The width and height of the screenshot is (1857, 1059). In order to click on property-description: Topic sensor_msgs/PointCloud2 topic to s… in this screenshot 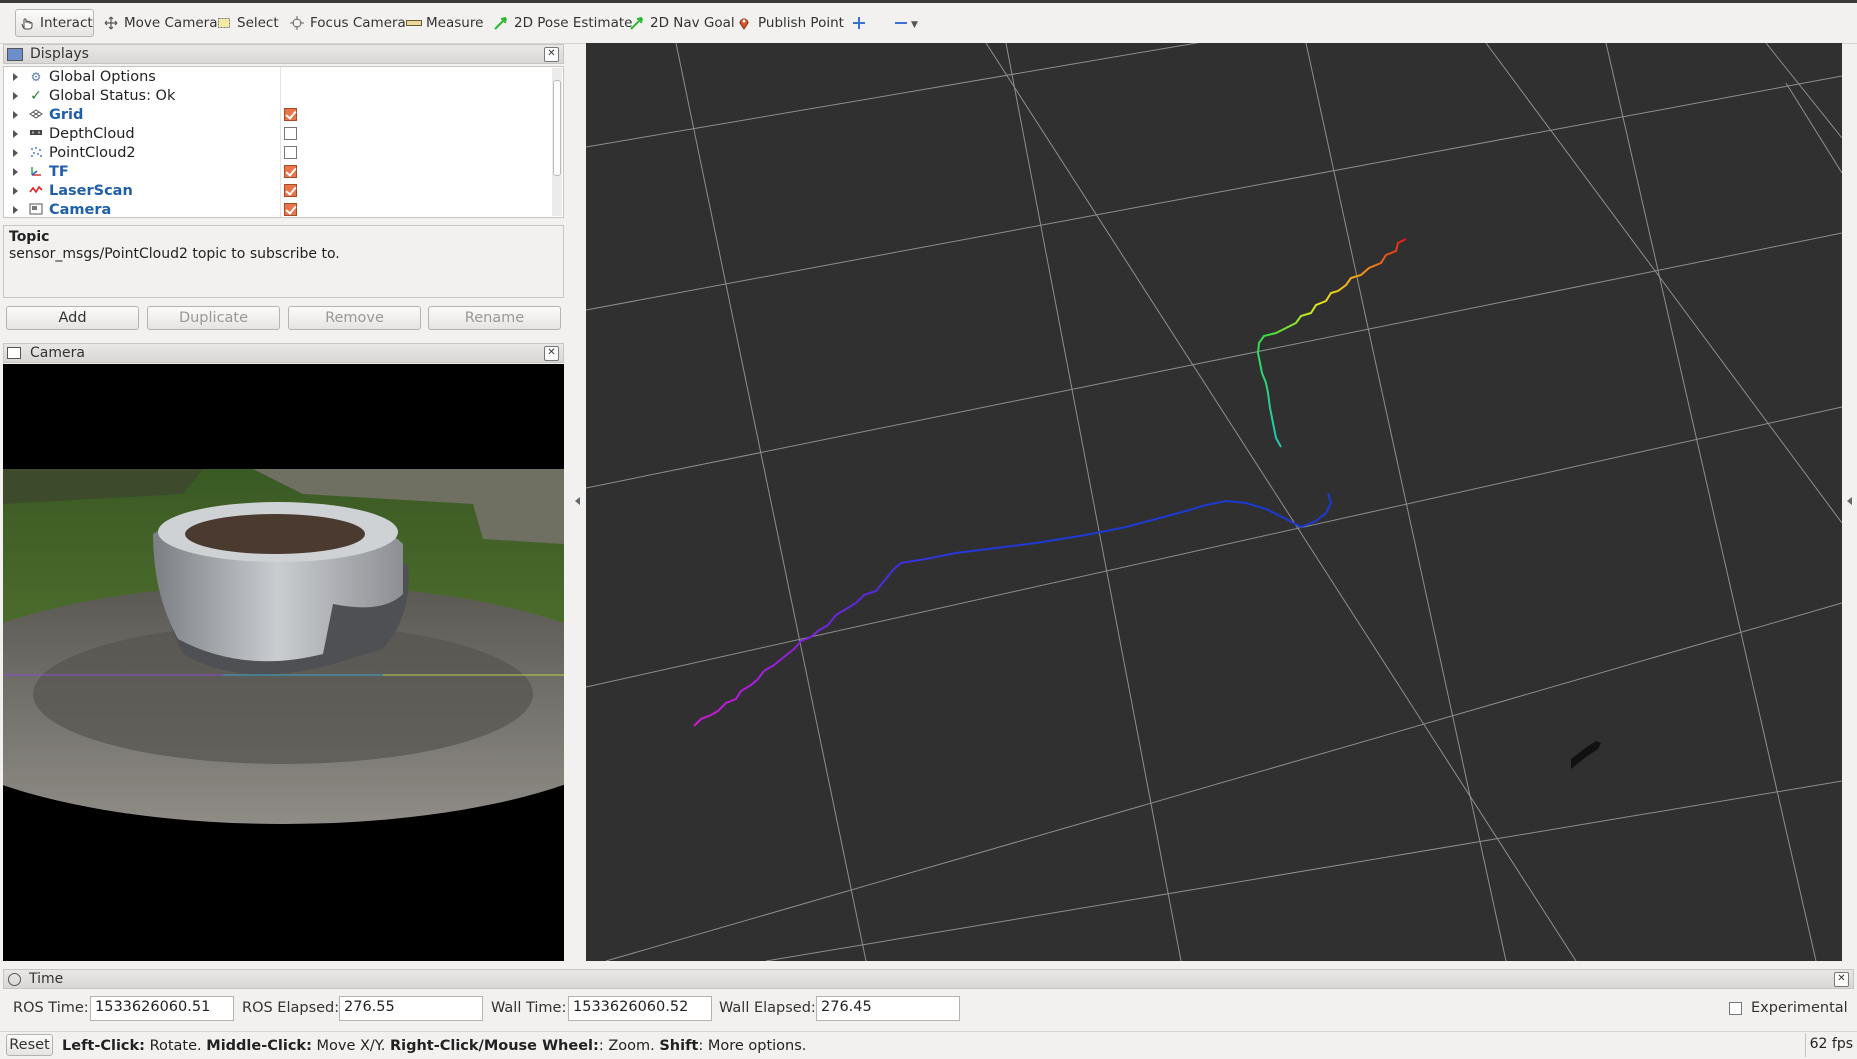, I will do `click(283, 261)`.